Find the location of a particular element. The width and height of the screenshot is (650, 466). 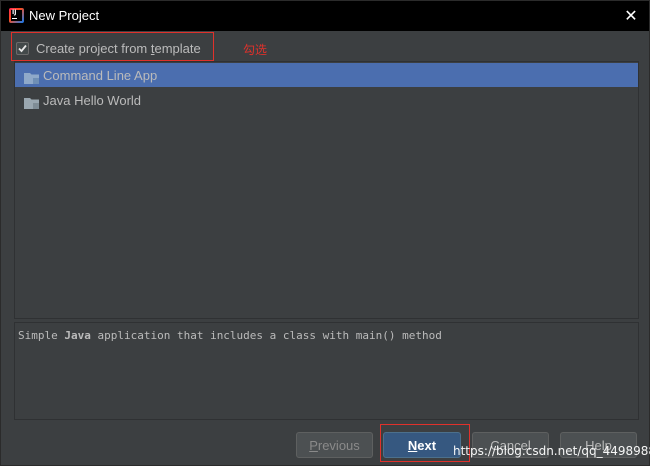

annotation-highlight-checkbox is located at coordinates (112, 46).